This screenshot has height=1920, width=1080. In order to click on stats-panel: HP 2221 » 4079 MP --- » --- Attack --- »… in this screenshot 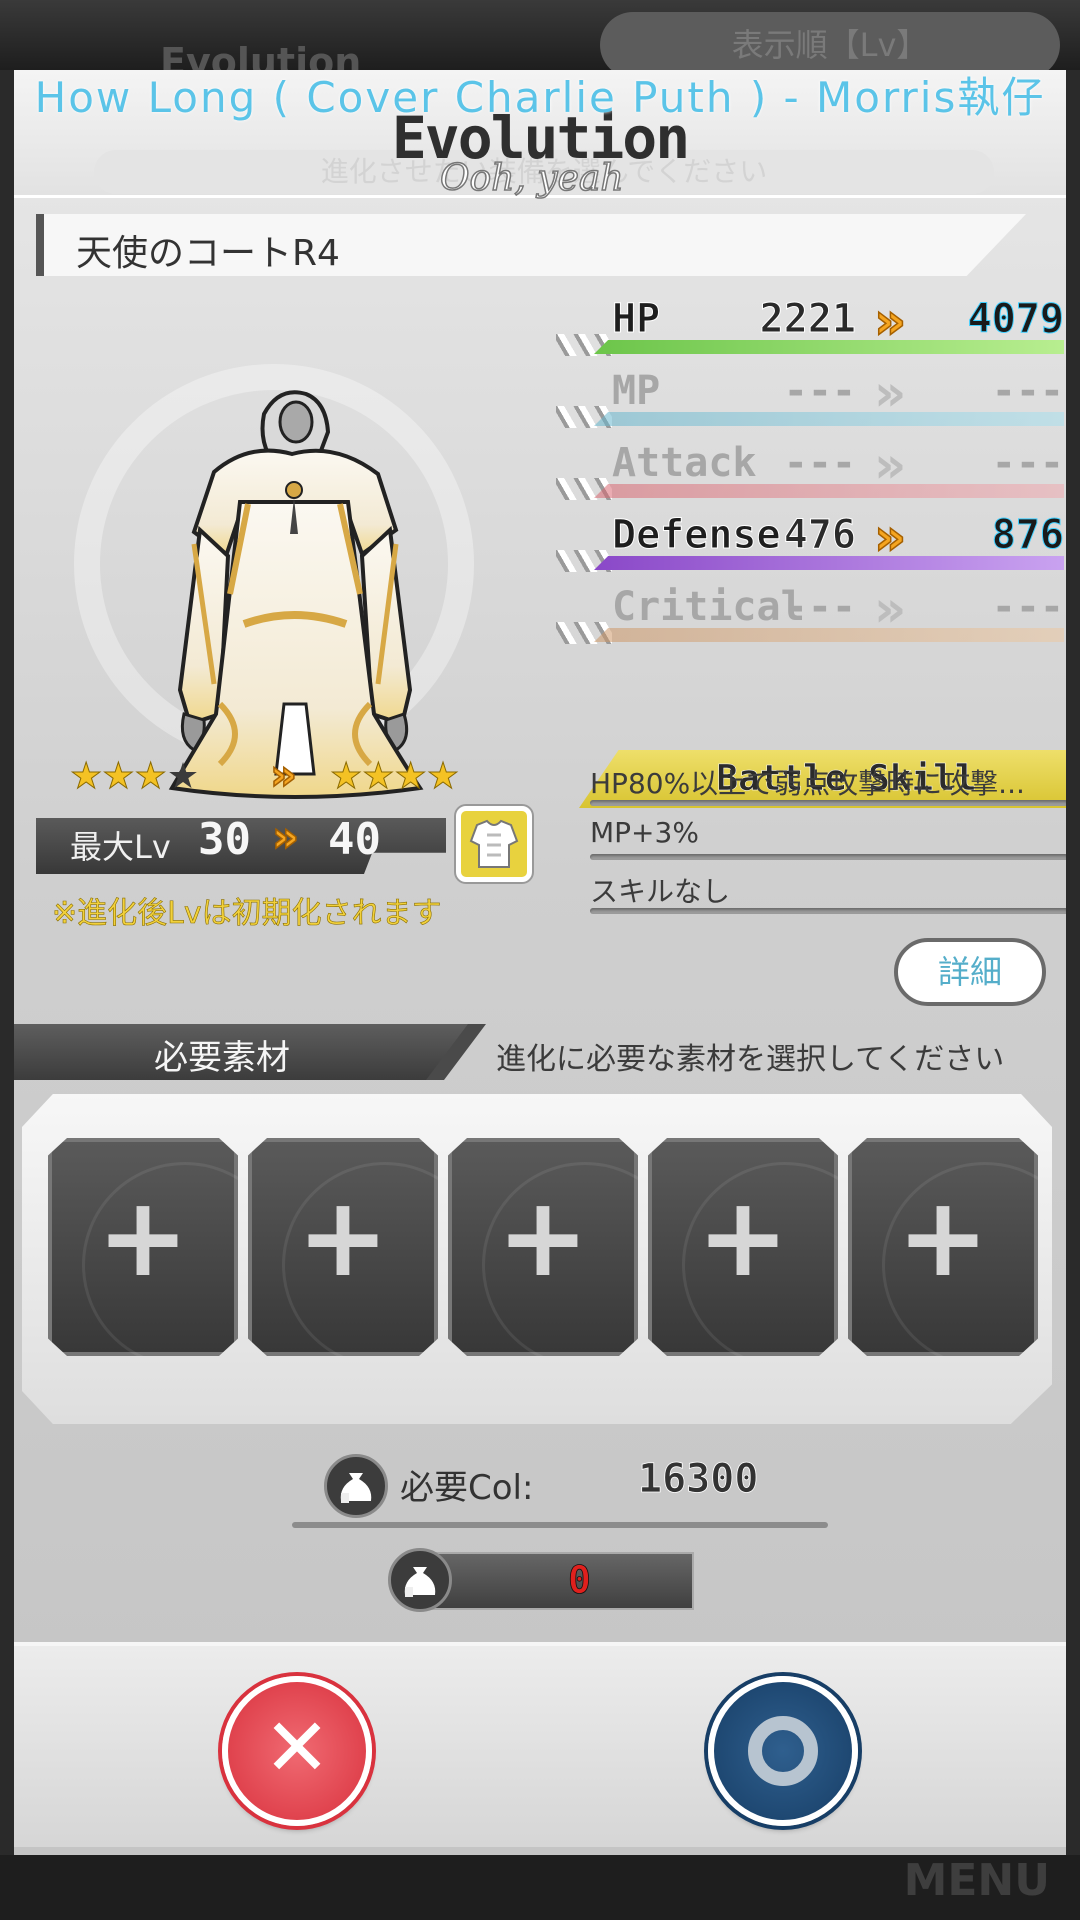, I will do `click(810, 470)`.